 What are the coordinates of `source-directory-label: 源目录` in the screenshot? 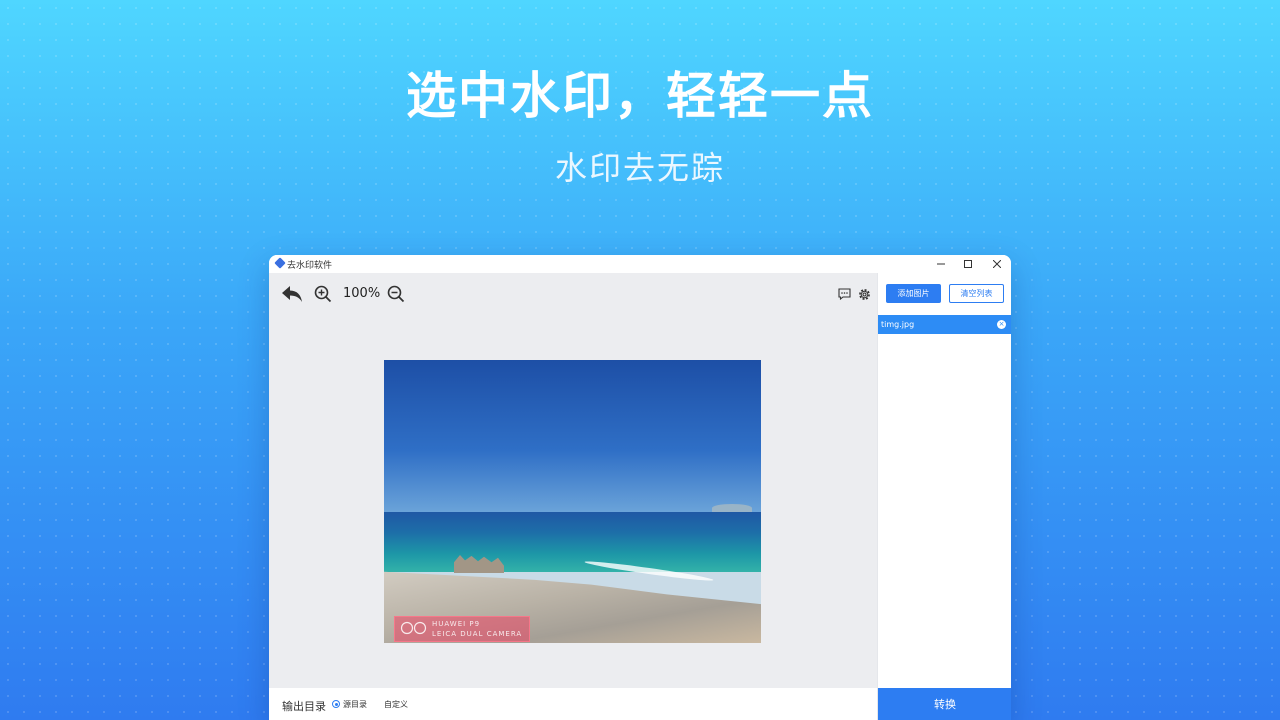 It's located at (355, 704).